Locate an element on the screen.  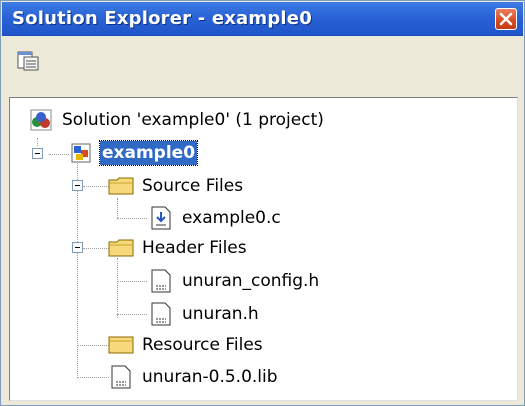
tree-item-label: Resource Files is located at coordinates (202, 345).